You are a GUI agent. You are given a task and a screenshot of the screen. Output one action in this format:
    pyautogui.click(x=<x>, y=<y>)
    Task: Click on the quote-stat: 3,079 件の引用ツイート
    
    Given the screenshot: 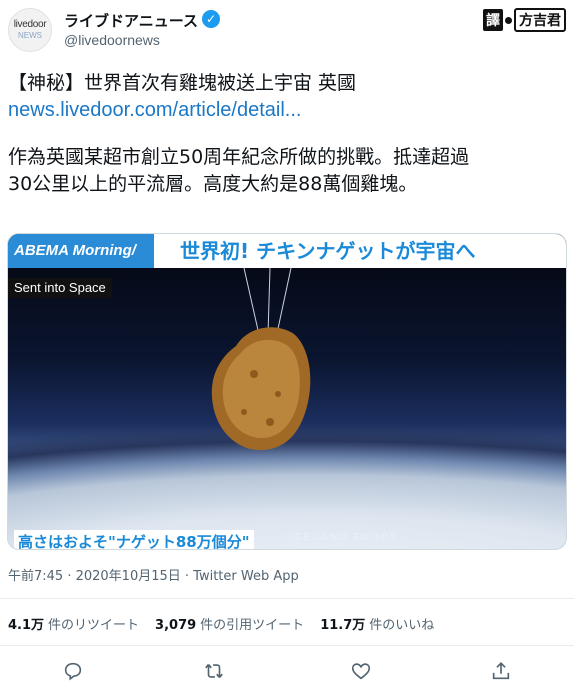 What is the action you would take?
    pyautogui.click(x=229, y=623)
    